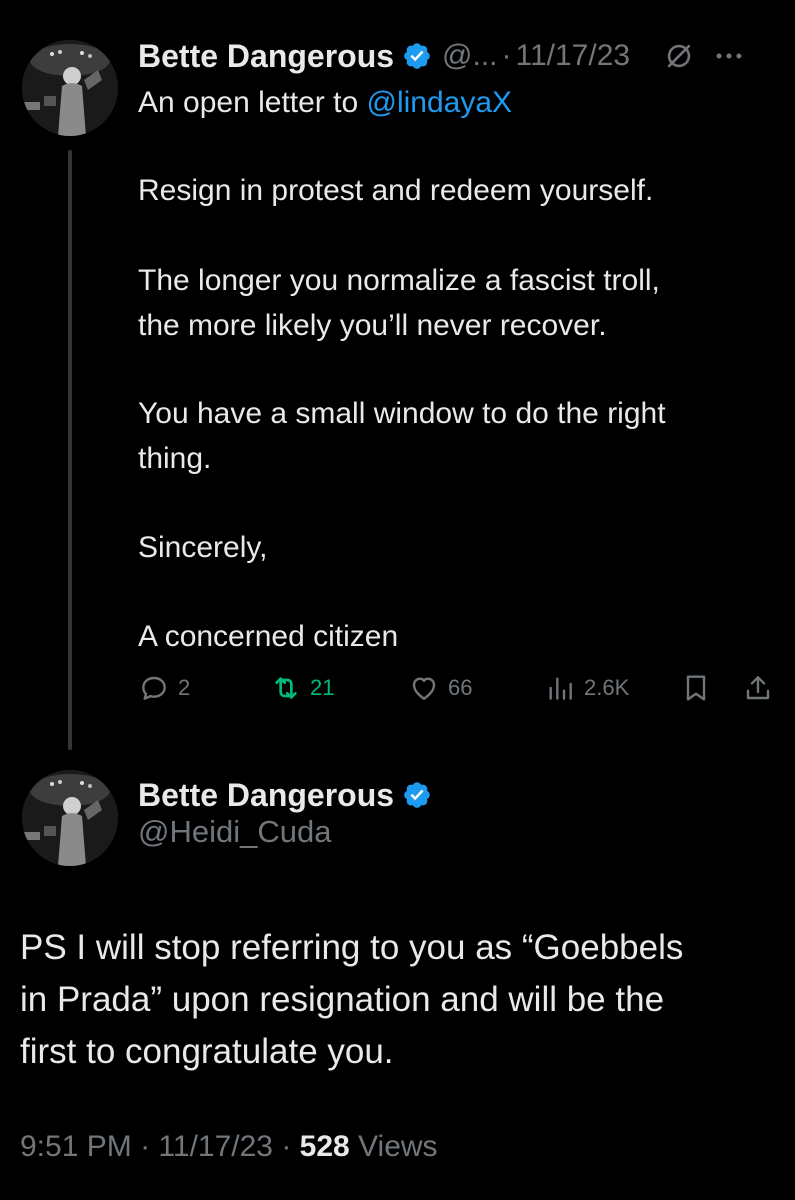 This screenshot has width=795, height=1200. Describe the element at coordinates (70, 450) in the screenshot. I see `thread-connector-line` at that location.